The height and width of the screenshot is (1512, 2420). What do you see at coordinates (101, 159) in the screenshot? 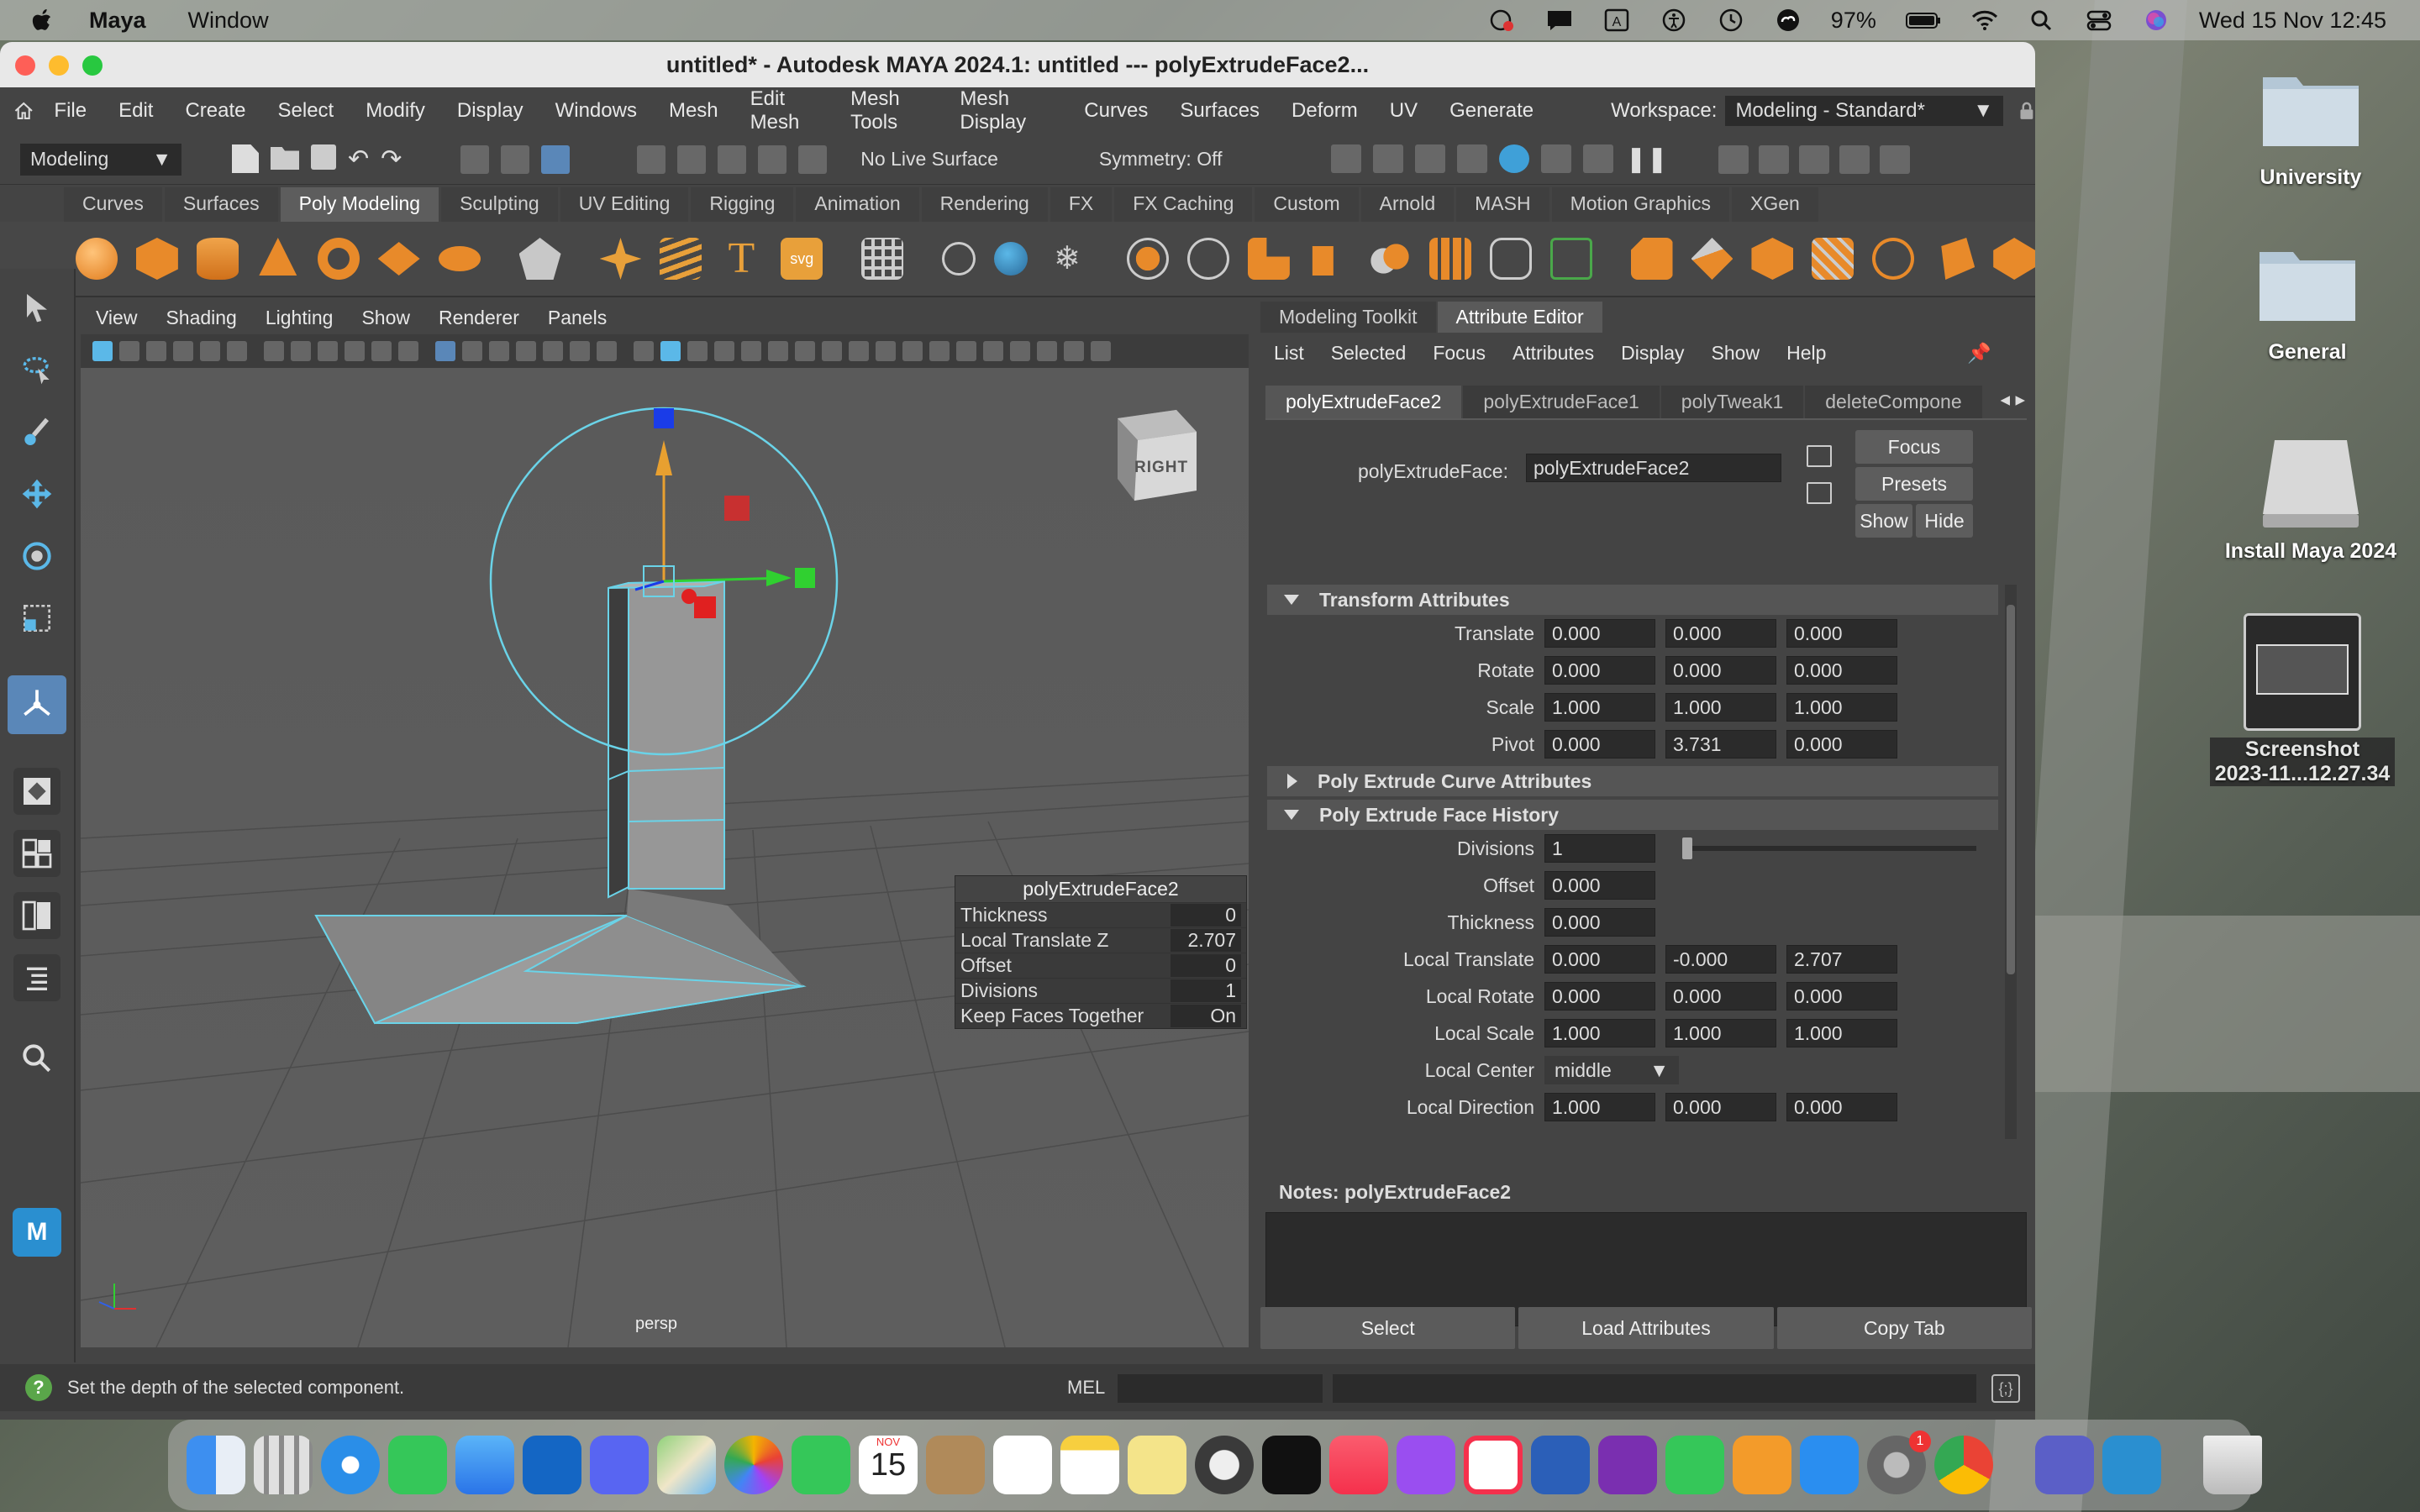
I see `menuset-dropdown: Modeling ▼` at bounding box center [101, 159].